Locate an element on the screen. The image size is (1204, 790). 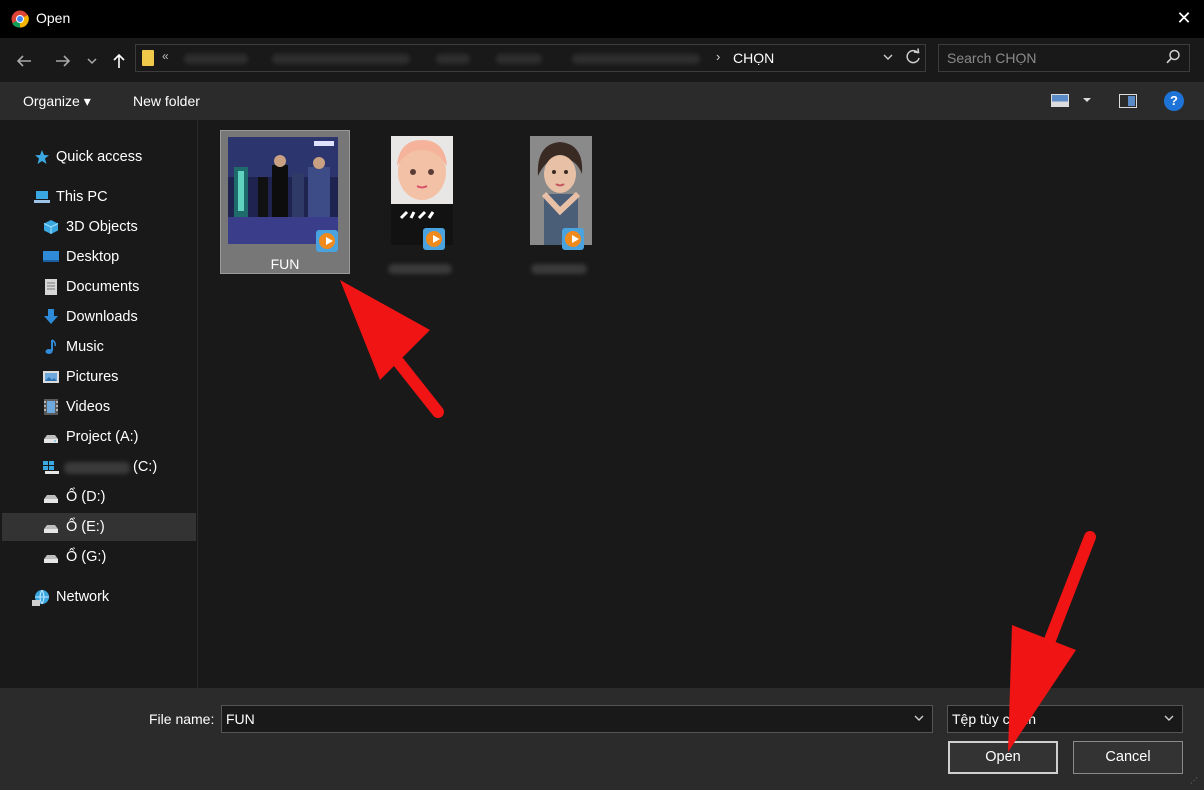
file-name: FUN is located at coordinates (285, 264).